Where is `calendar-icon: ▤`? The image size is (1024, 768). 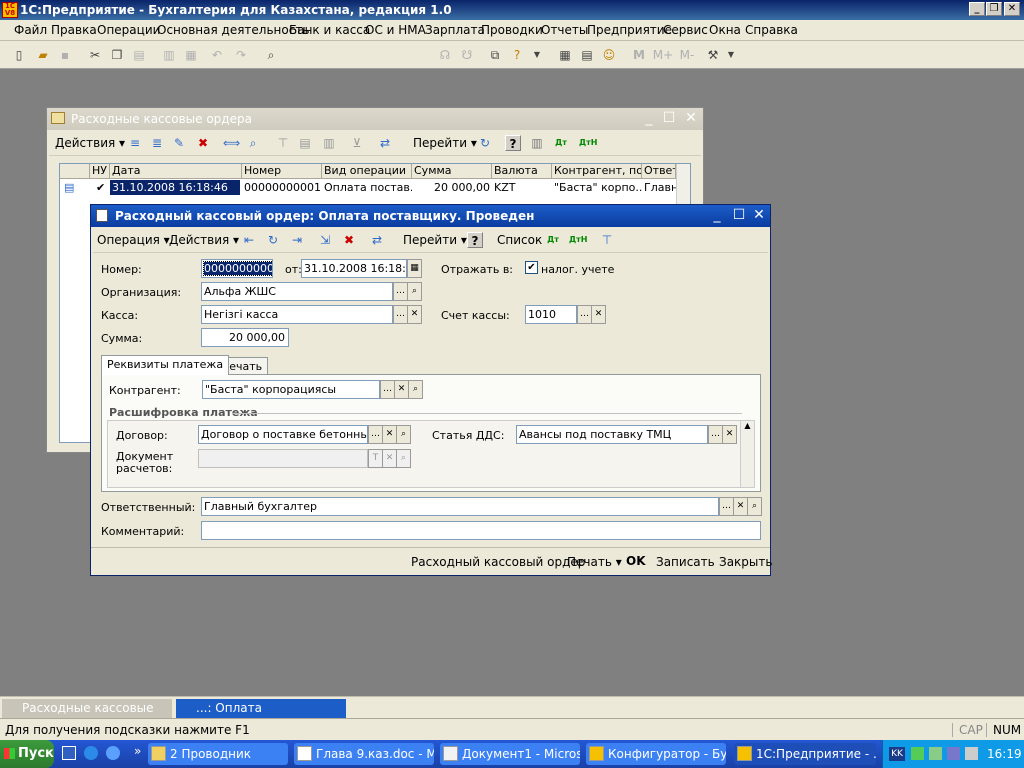 calendar-icon: ▤ is located at coordinates (587, 55).